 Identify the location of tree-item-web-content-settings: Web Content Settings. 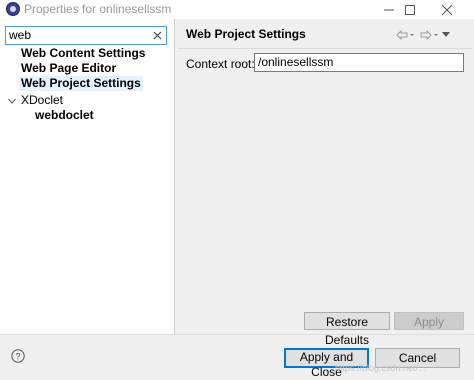
(83, 53).